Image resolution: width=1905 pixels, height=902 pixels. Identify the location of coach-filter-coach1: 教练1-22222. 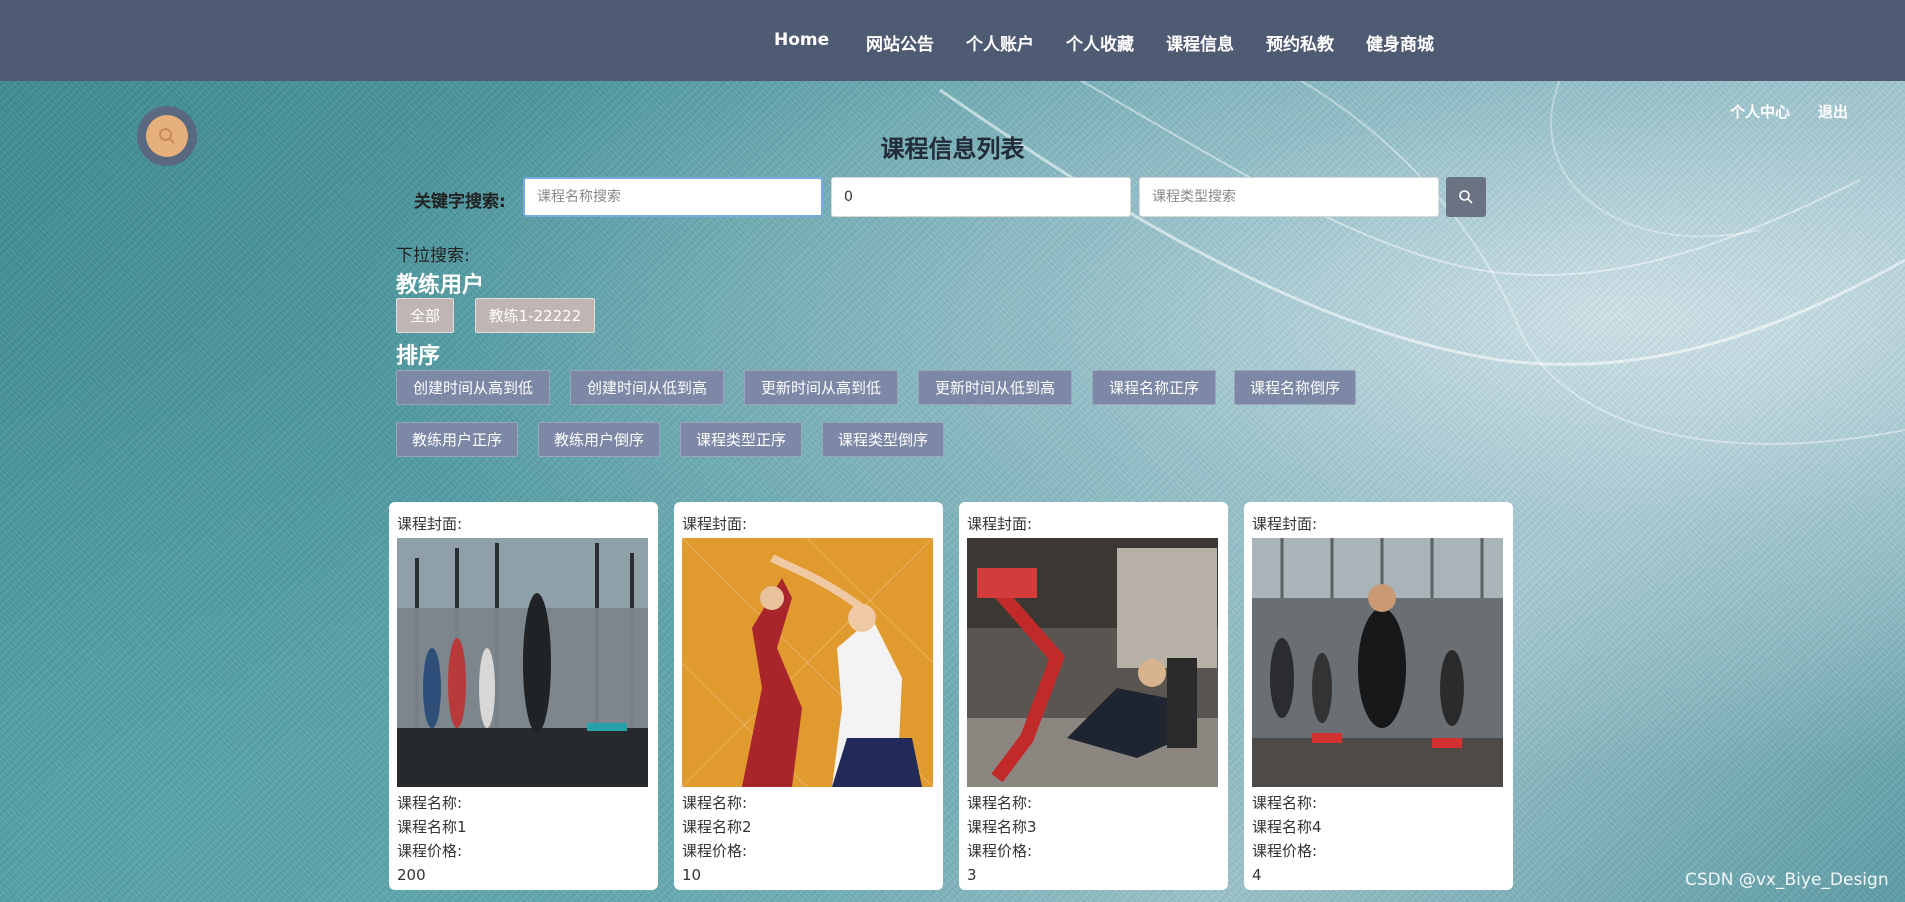
(535, 315).